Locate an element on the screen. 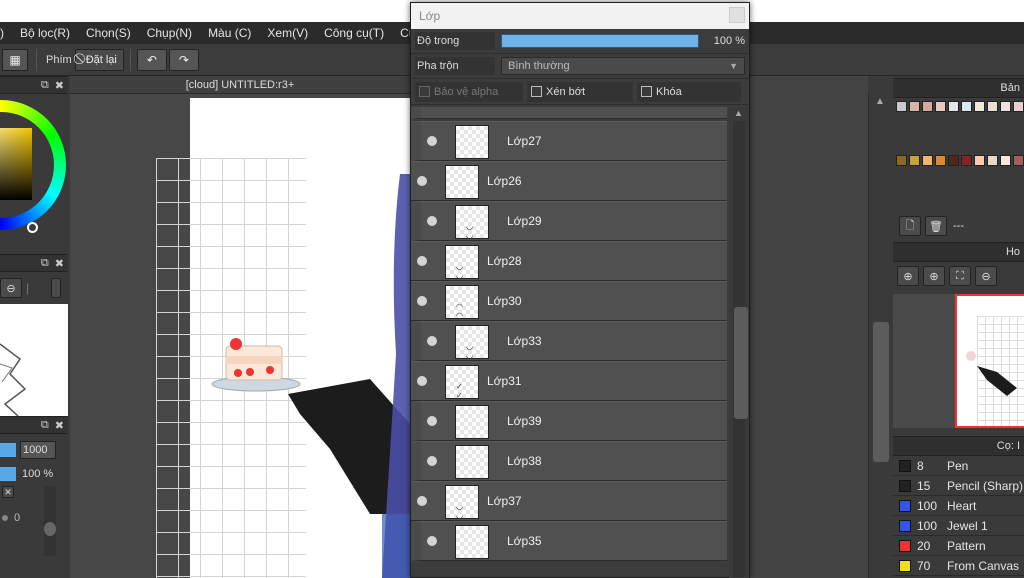  brush-list-item: 20 Pattern is located at coordinates (958, 546).